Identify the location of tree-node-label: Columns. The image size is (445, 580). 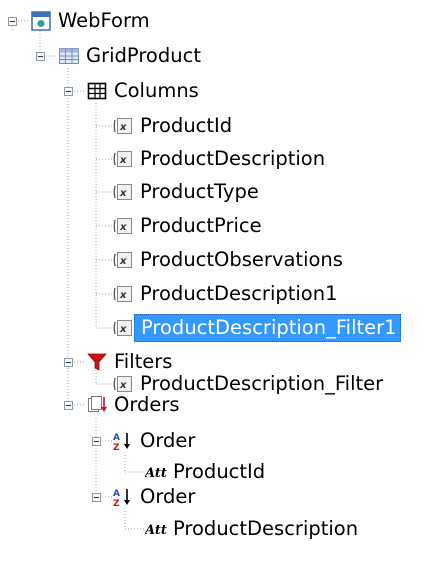
(156, 90).